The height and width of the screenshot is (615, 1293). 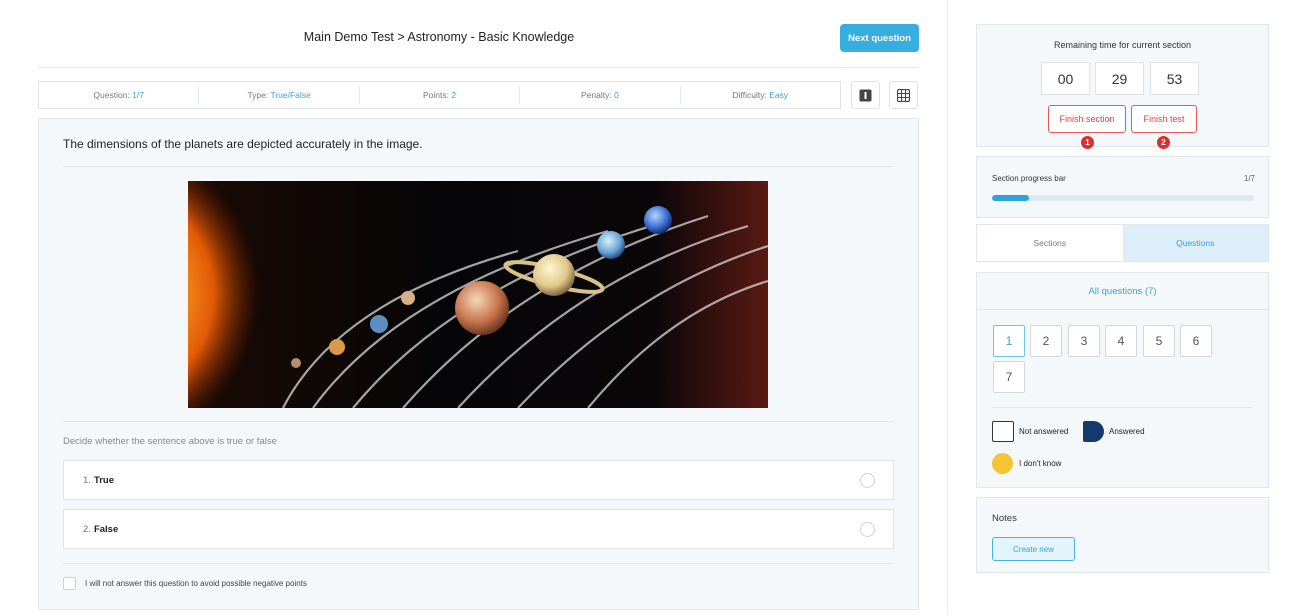 What do you see at coordinates (1087, 142) in the screenshot?
I see `step-badge-1: 1` at bounding box center [1087, 142].